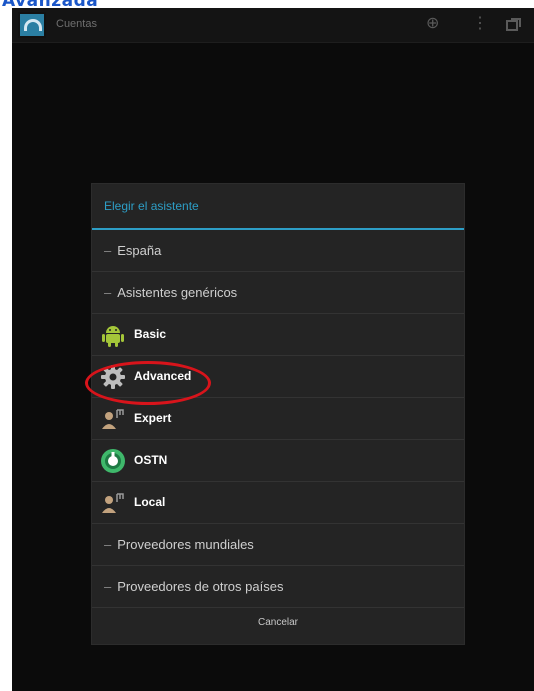  Describe the element at coordinates (113, 461) in the screenshot. I see `ostn-icon` at that location.